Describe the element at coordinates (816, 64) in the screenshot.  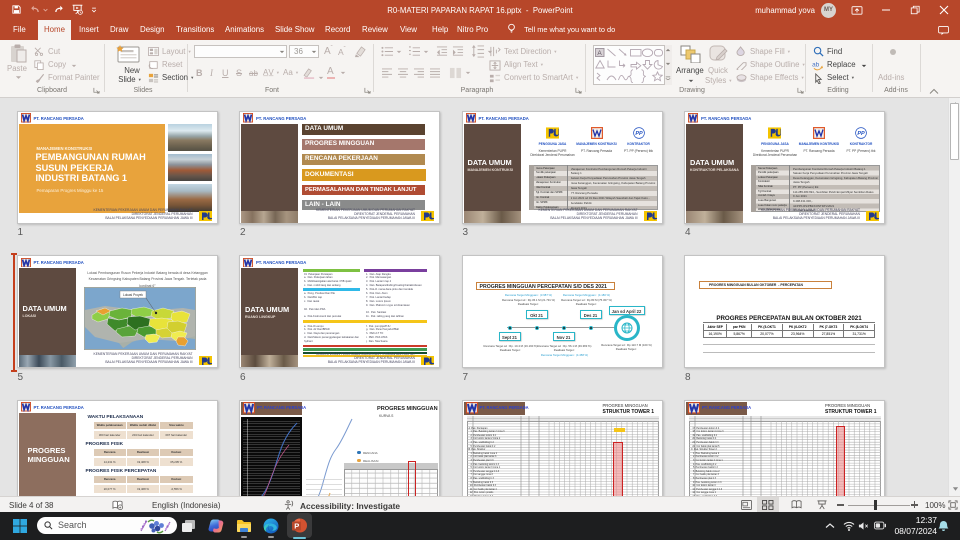
I see `svg-text: ab` at that location.